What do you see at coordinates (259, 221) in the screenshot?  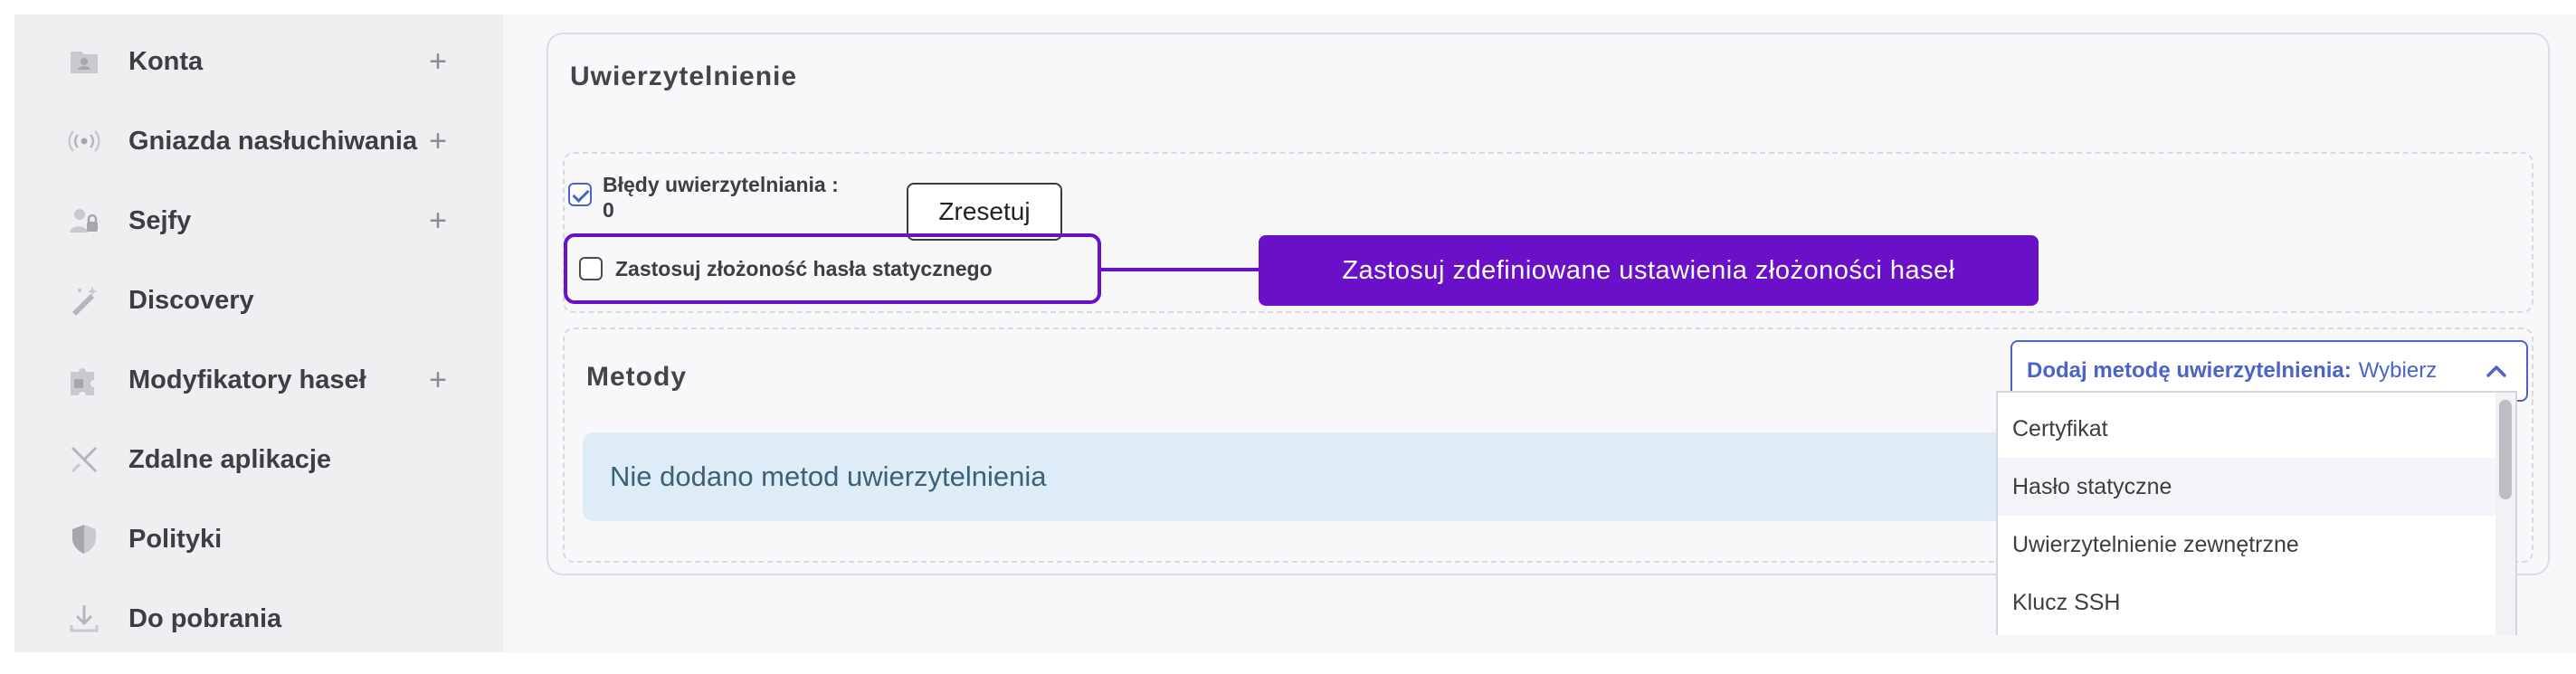 I see `sidebar-item-sejfy: Sejfy +` at bounding box center [259, 221].